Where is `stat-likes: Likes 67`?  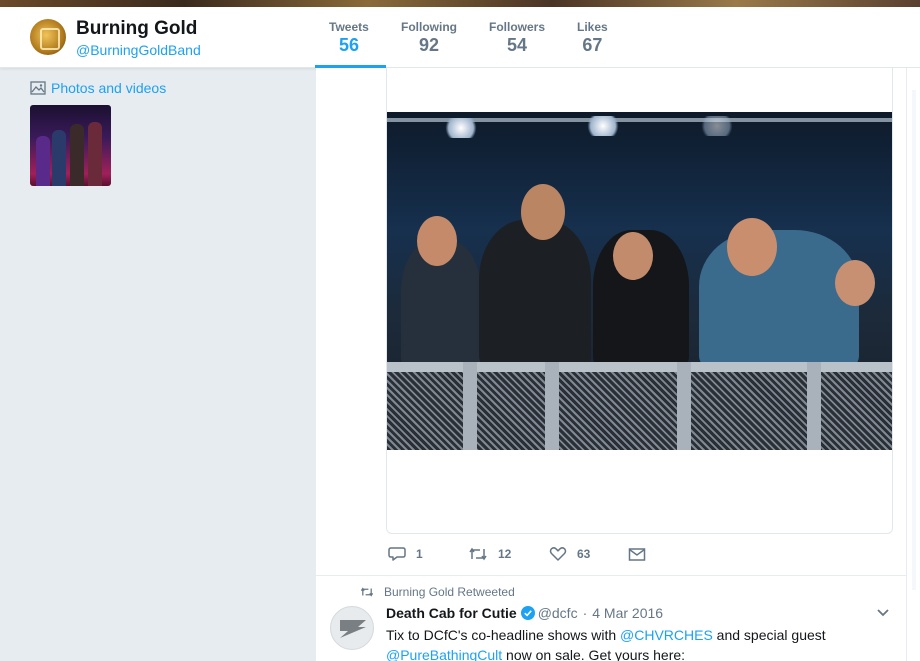 stat-likes: Likes 67 is located at coordinates (592, 38).